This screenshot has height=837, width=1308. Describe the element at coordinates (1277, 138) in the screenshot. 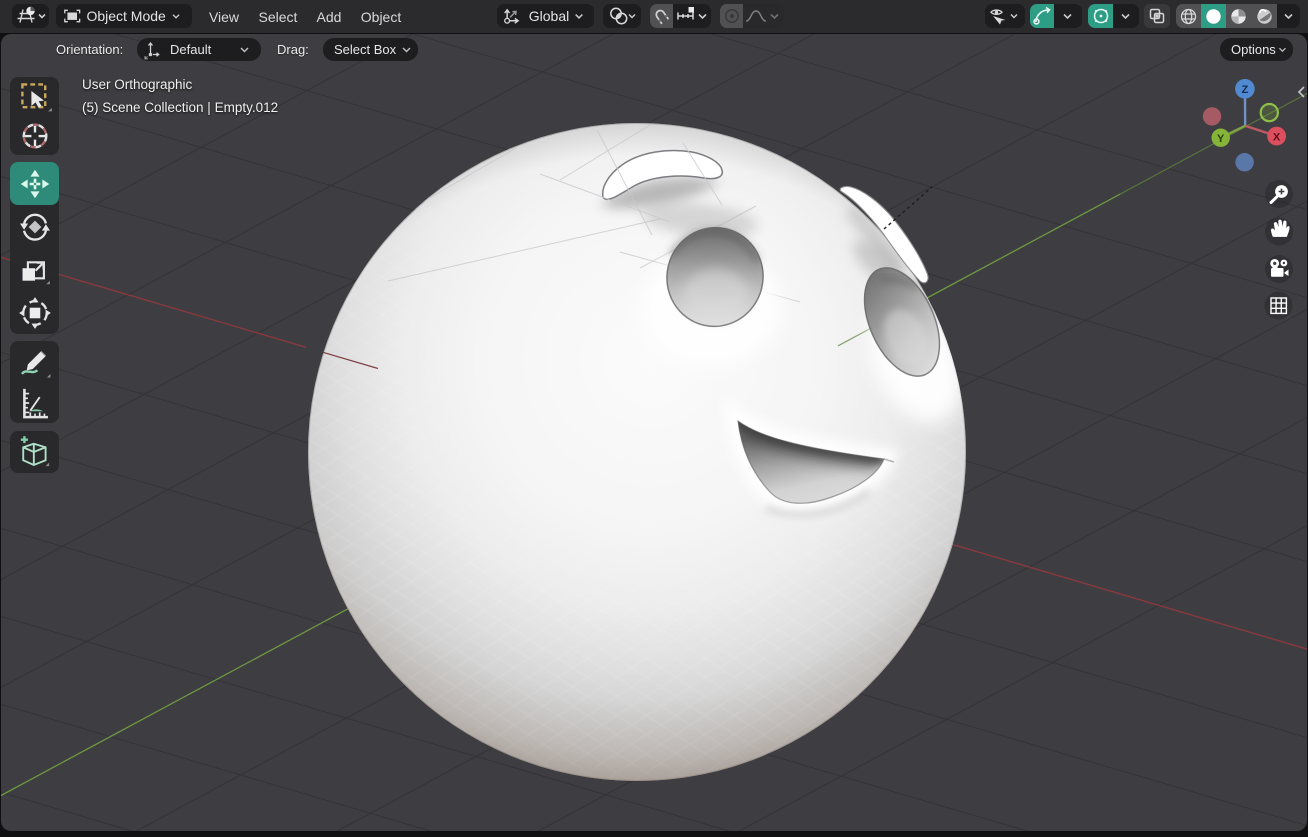

I see `svg-text: X` at that location.